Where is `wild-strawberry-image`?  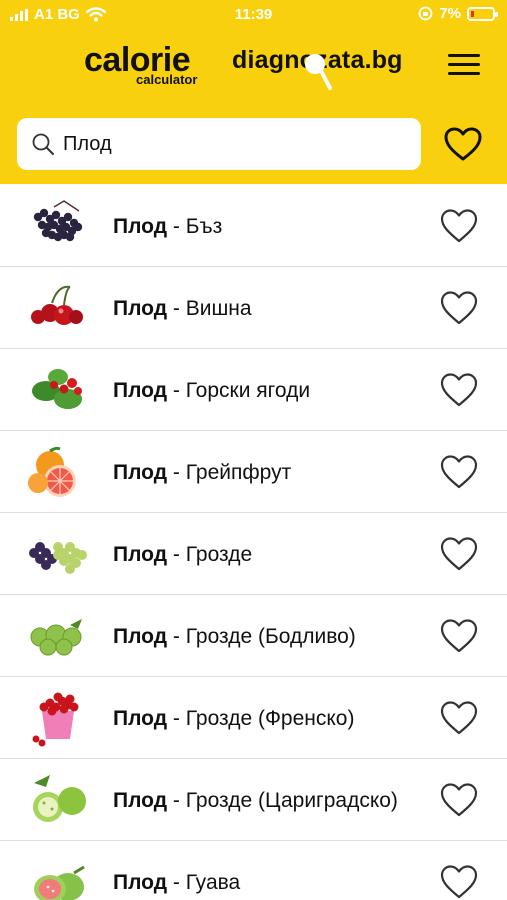 wild-strawberry-image is located at coordinates (57, 389).